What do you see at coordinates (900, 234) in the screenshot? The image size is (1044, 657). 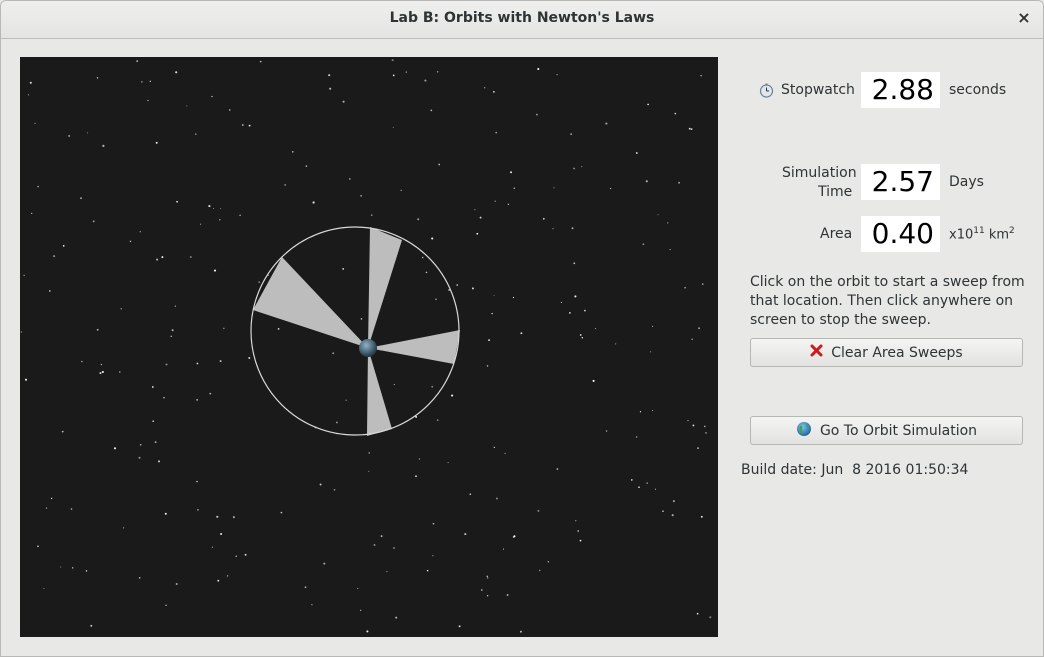 I see `area-value: 0.40` at bounding box center [900, 234].